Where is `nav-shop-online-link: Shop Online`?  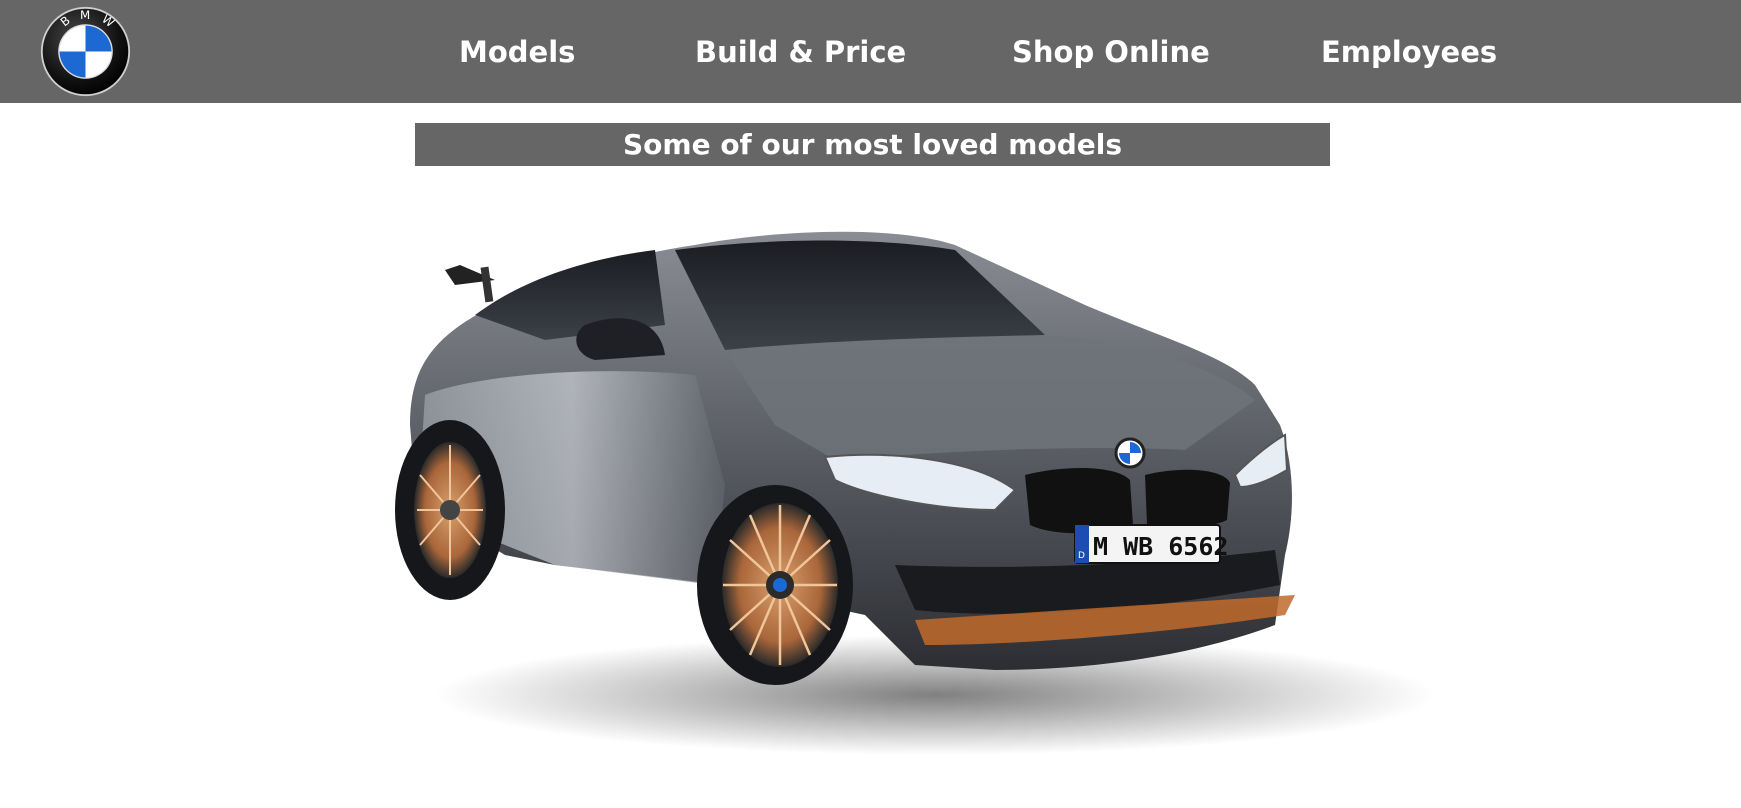 nav-shop-online-link: Shop Online is located at coordinates (1111, 52).